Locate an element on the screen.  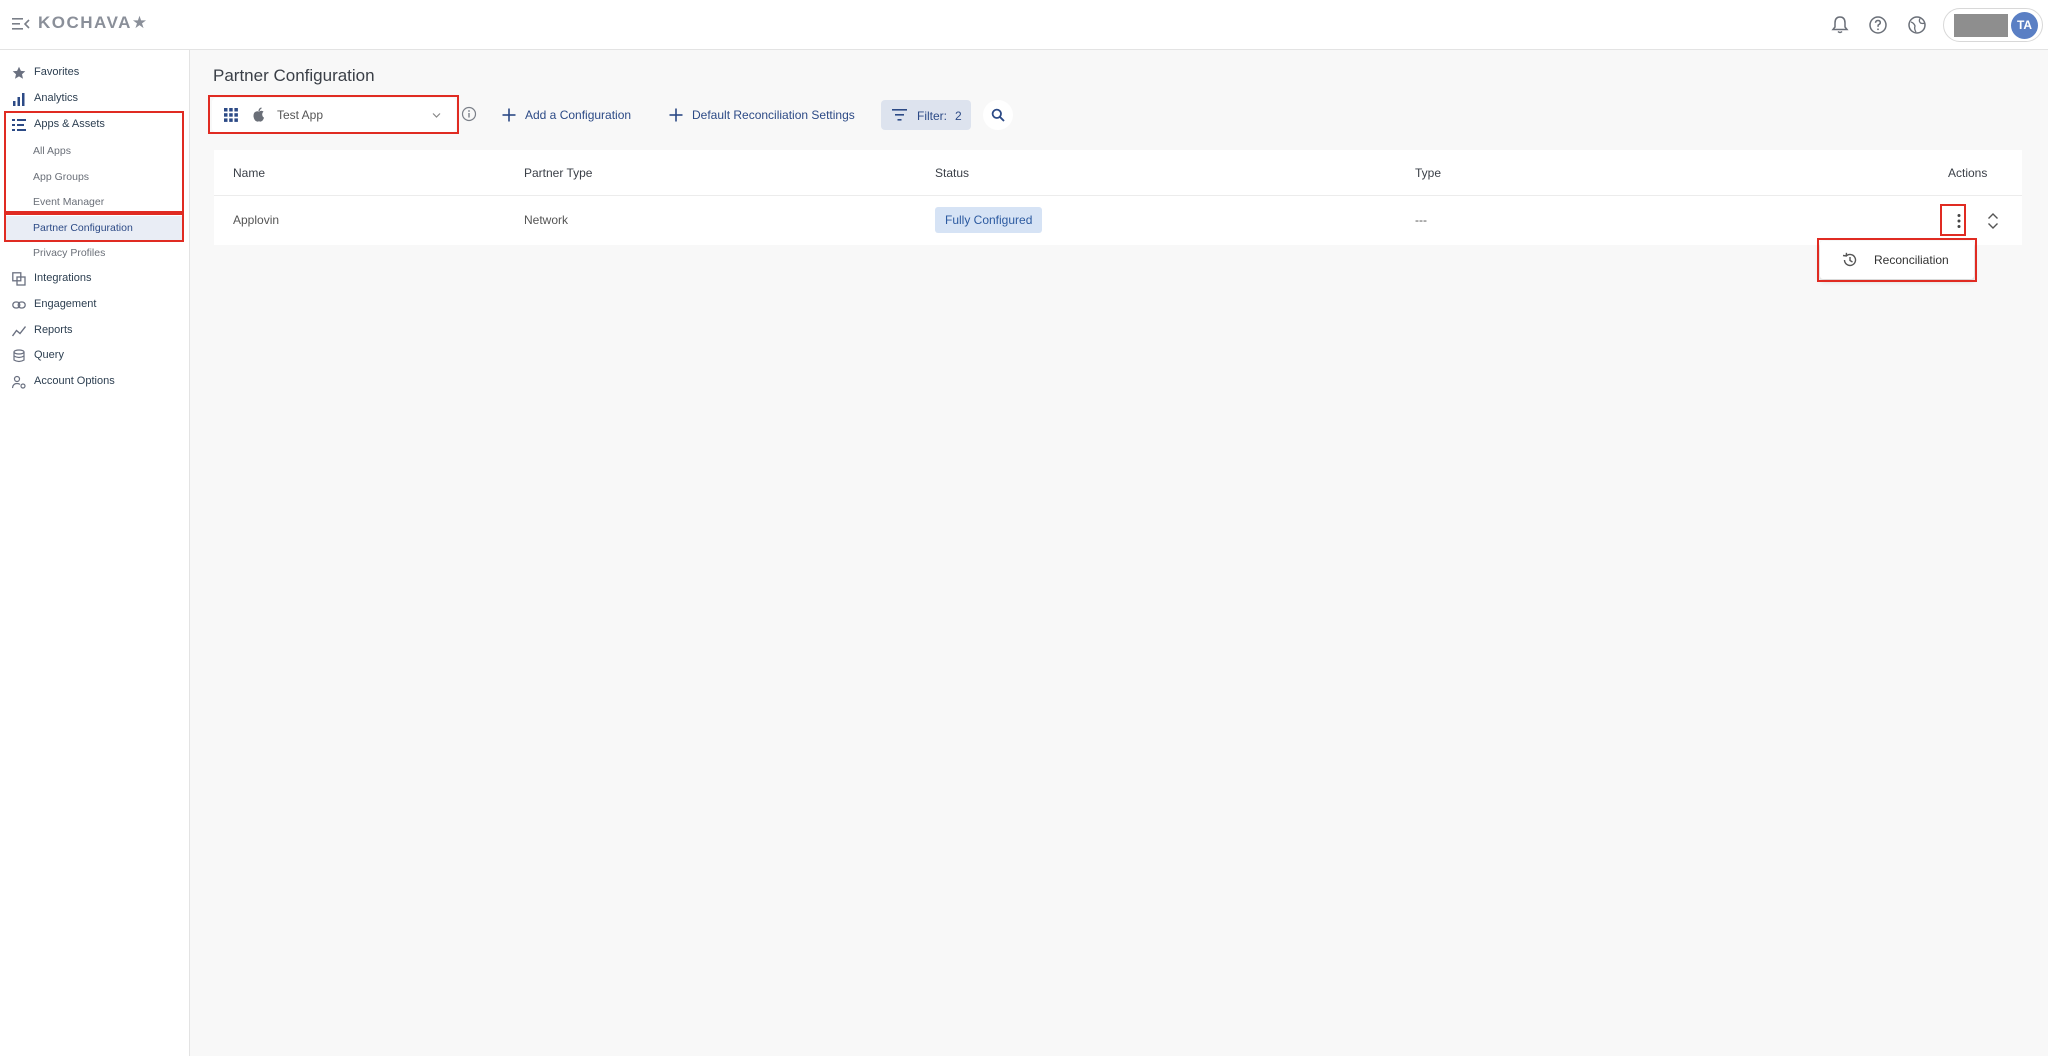
info-icon is located at coordinates (469, 114).